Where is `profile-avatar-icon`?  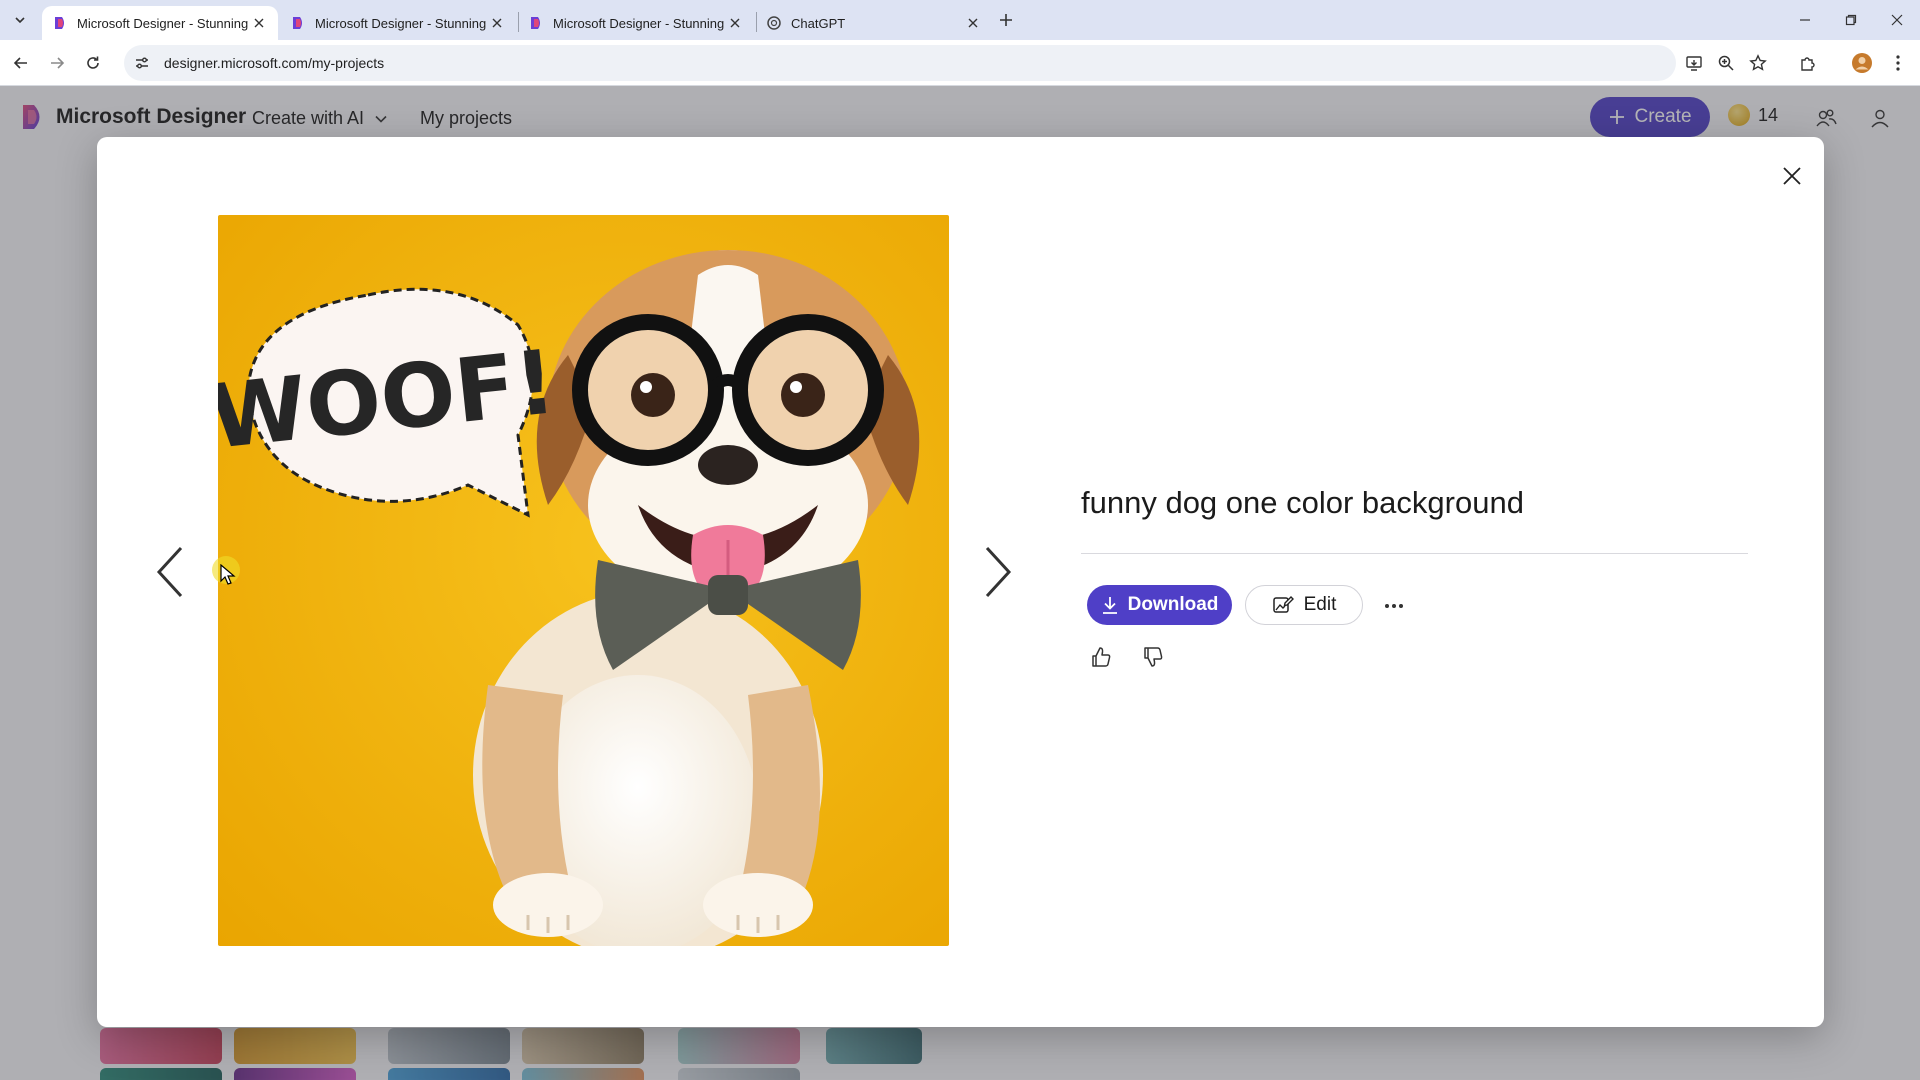 profile-avatar-icon is located at coordinates (1862, 63).